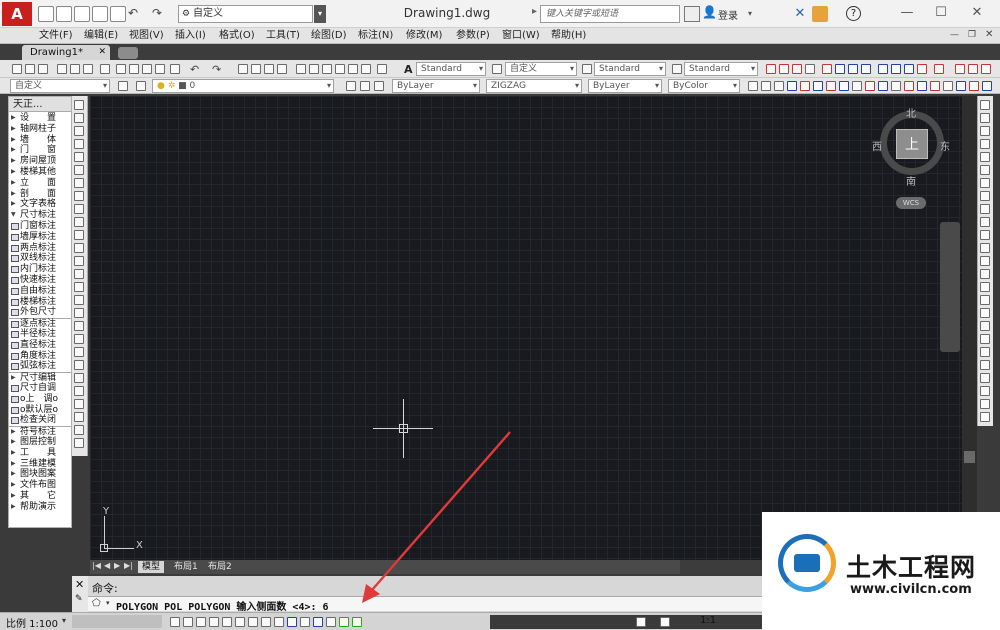 Image resolution: width=1000 pixels, height=630 pixels. Describe the element at coordinates (245, 14) in the screenshot. I see `workspace-dropdown: ⚙ 自定义` at that location.